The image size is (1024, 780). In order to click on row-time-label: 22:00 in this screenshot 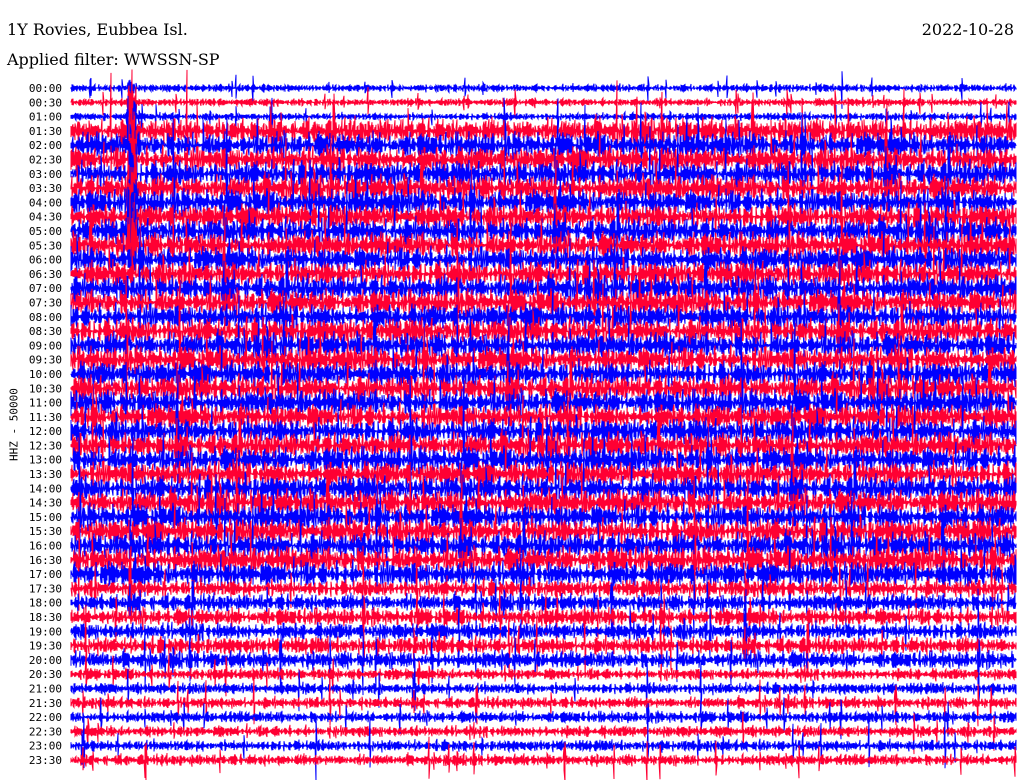, I will do `click(45, 717)`.